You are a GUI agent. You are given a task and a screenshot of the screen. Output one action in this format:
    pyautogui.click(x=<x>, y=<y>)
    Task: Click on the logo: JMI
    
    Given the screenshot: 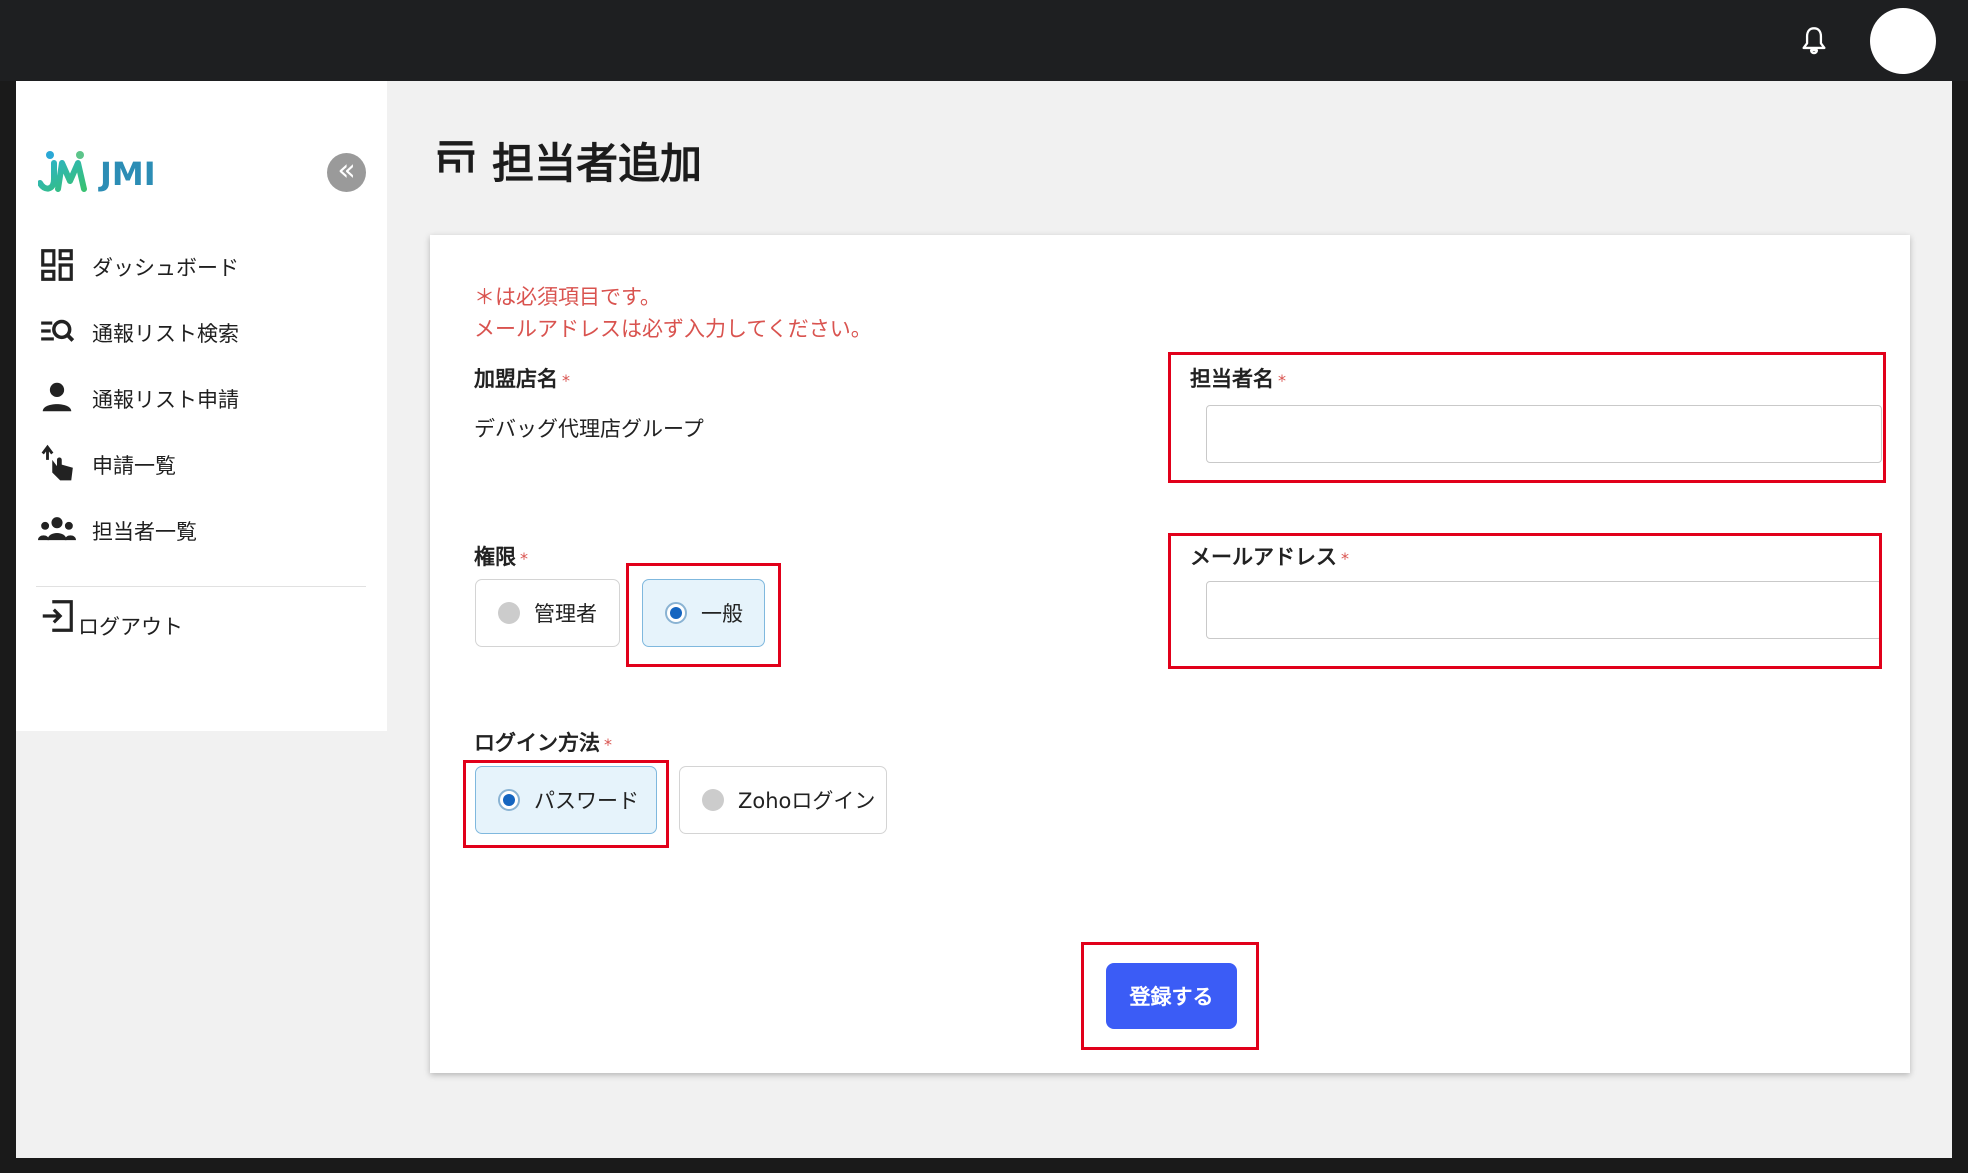 What is the action you would take?
    pyautogui.click(x=117, y=172)
    